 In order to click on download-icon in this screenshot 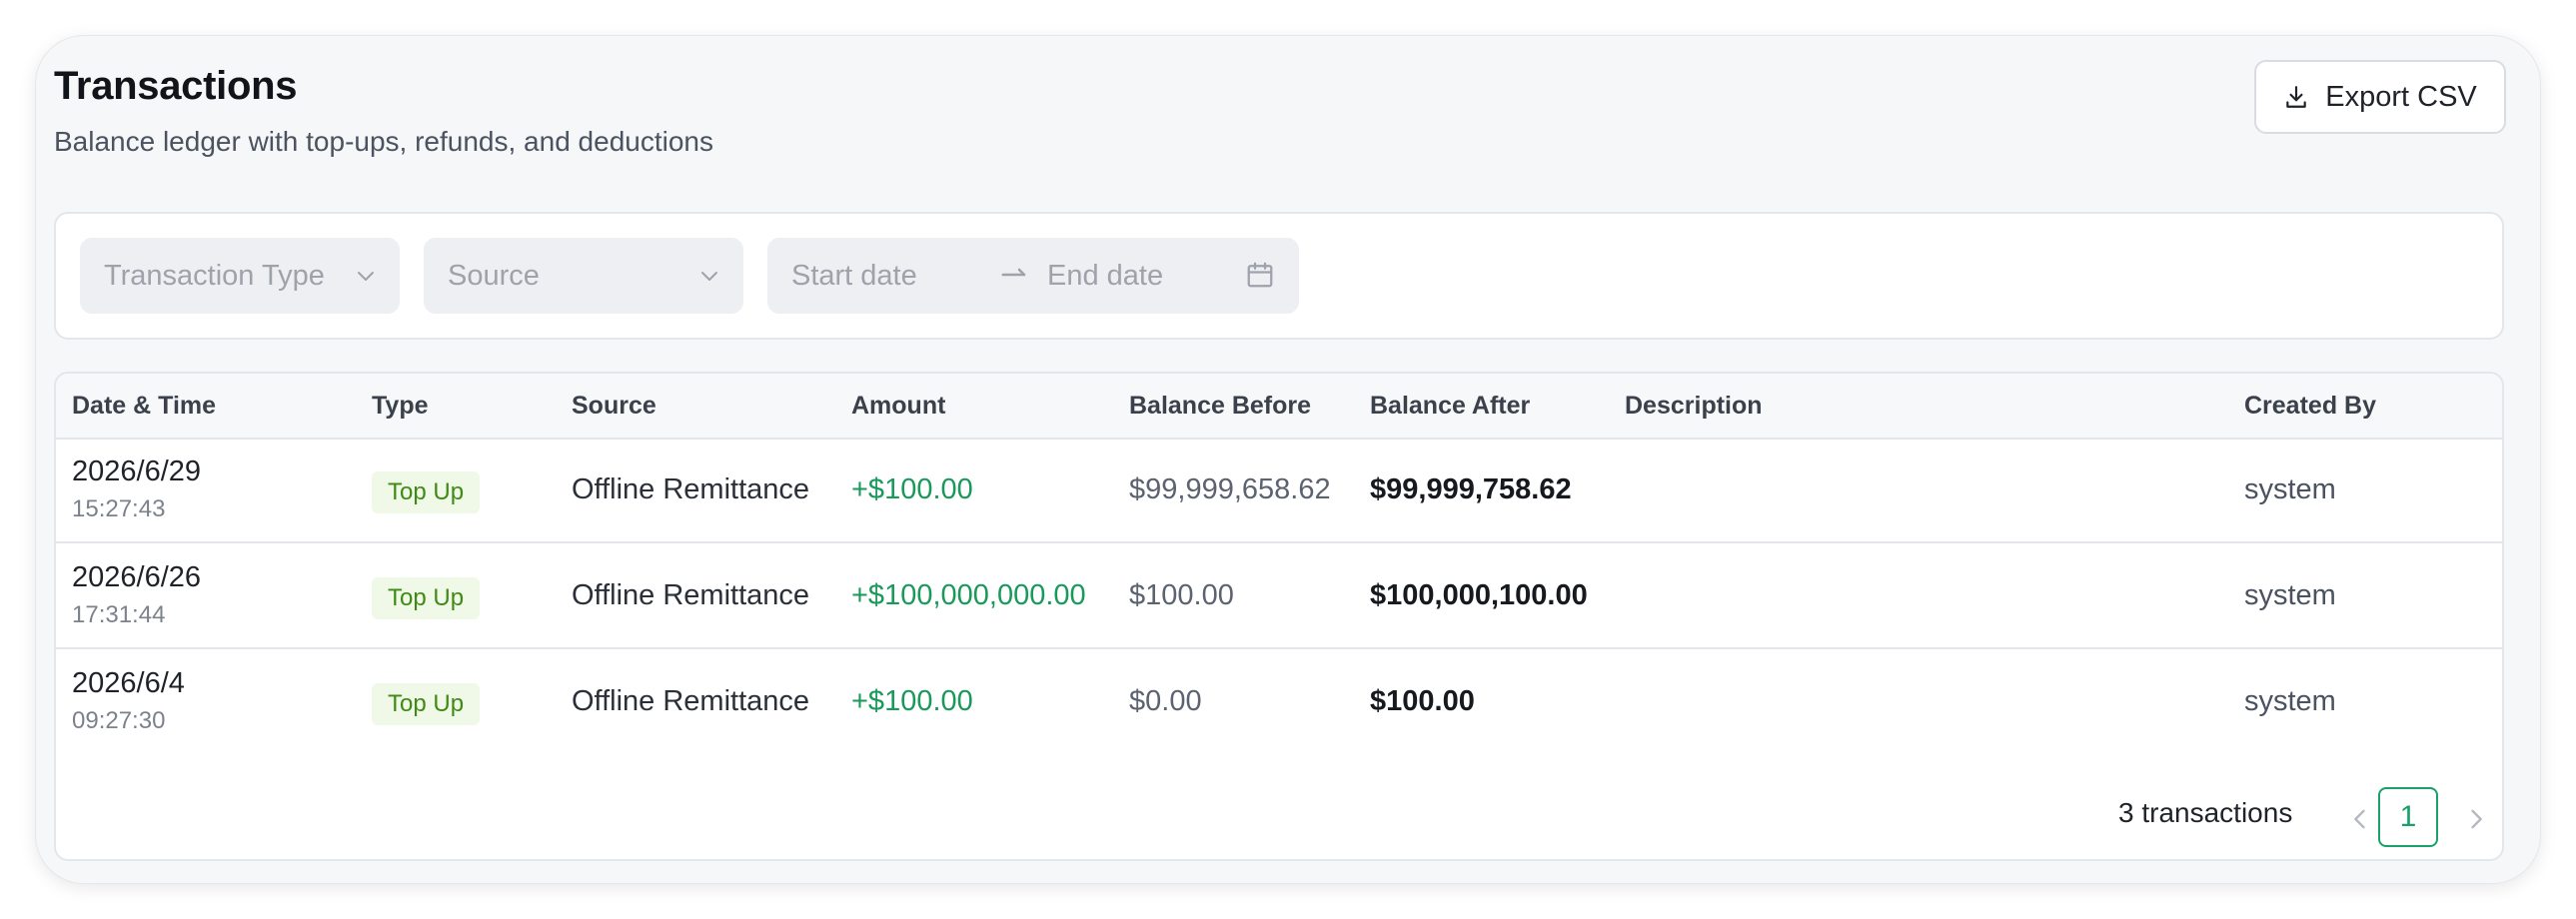, I will do `click(2296, 97)`.